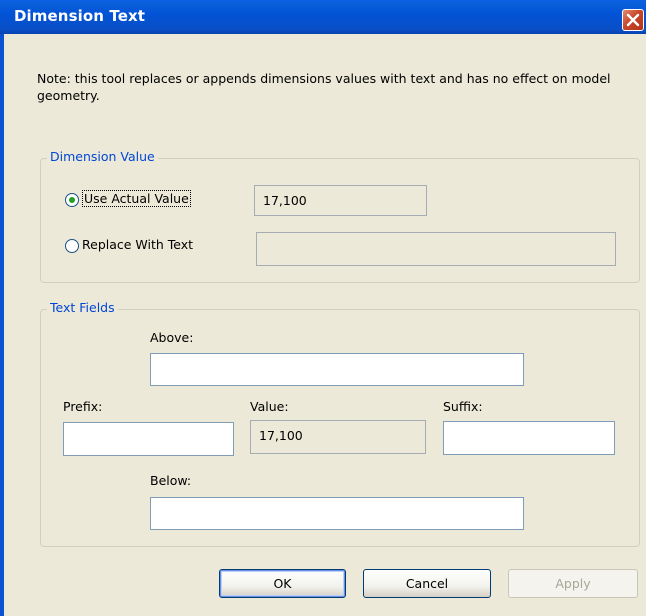 The image size is (646, 616). I want to click on suffix-input, so click(529, 438).